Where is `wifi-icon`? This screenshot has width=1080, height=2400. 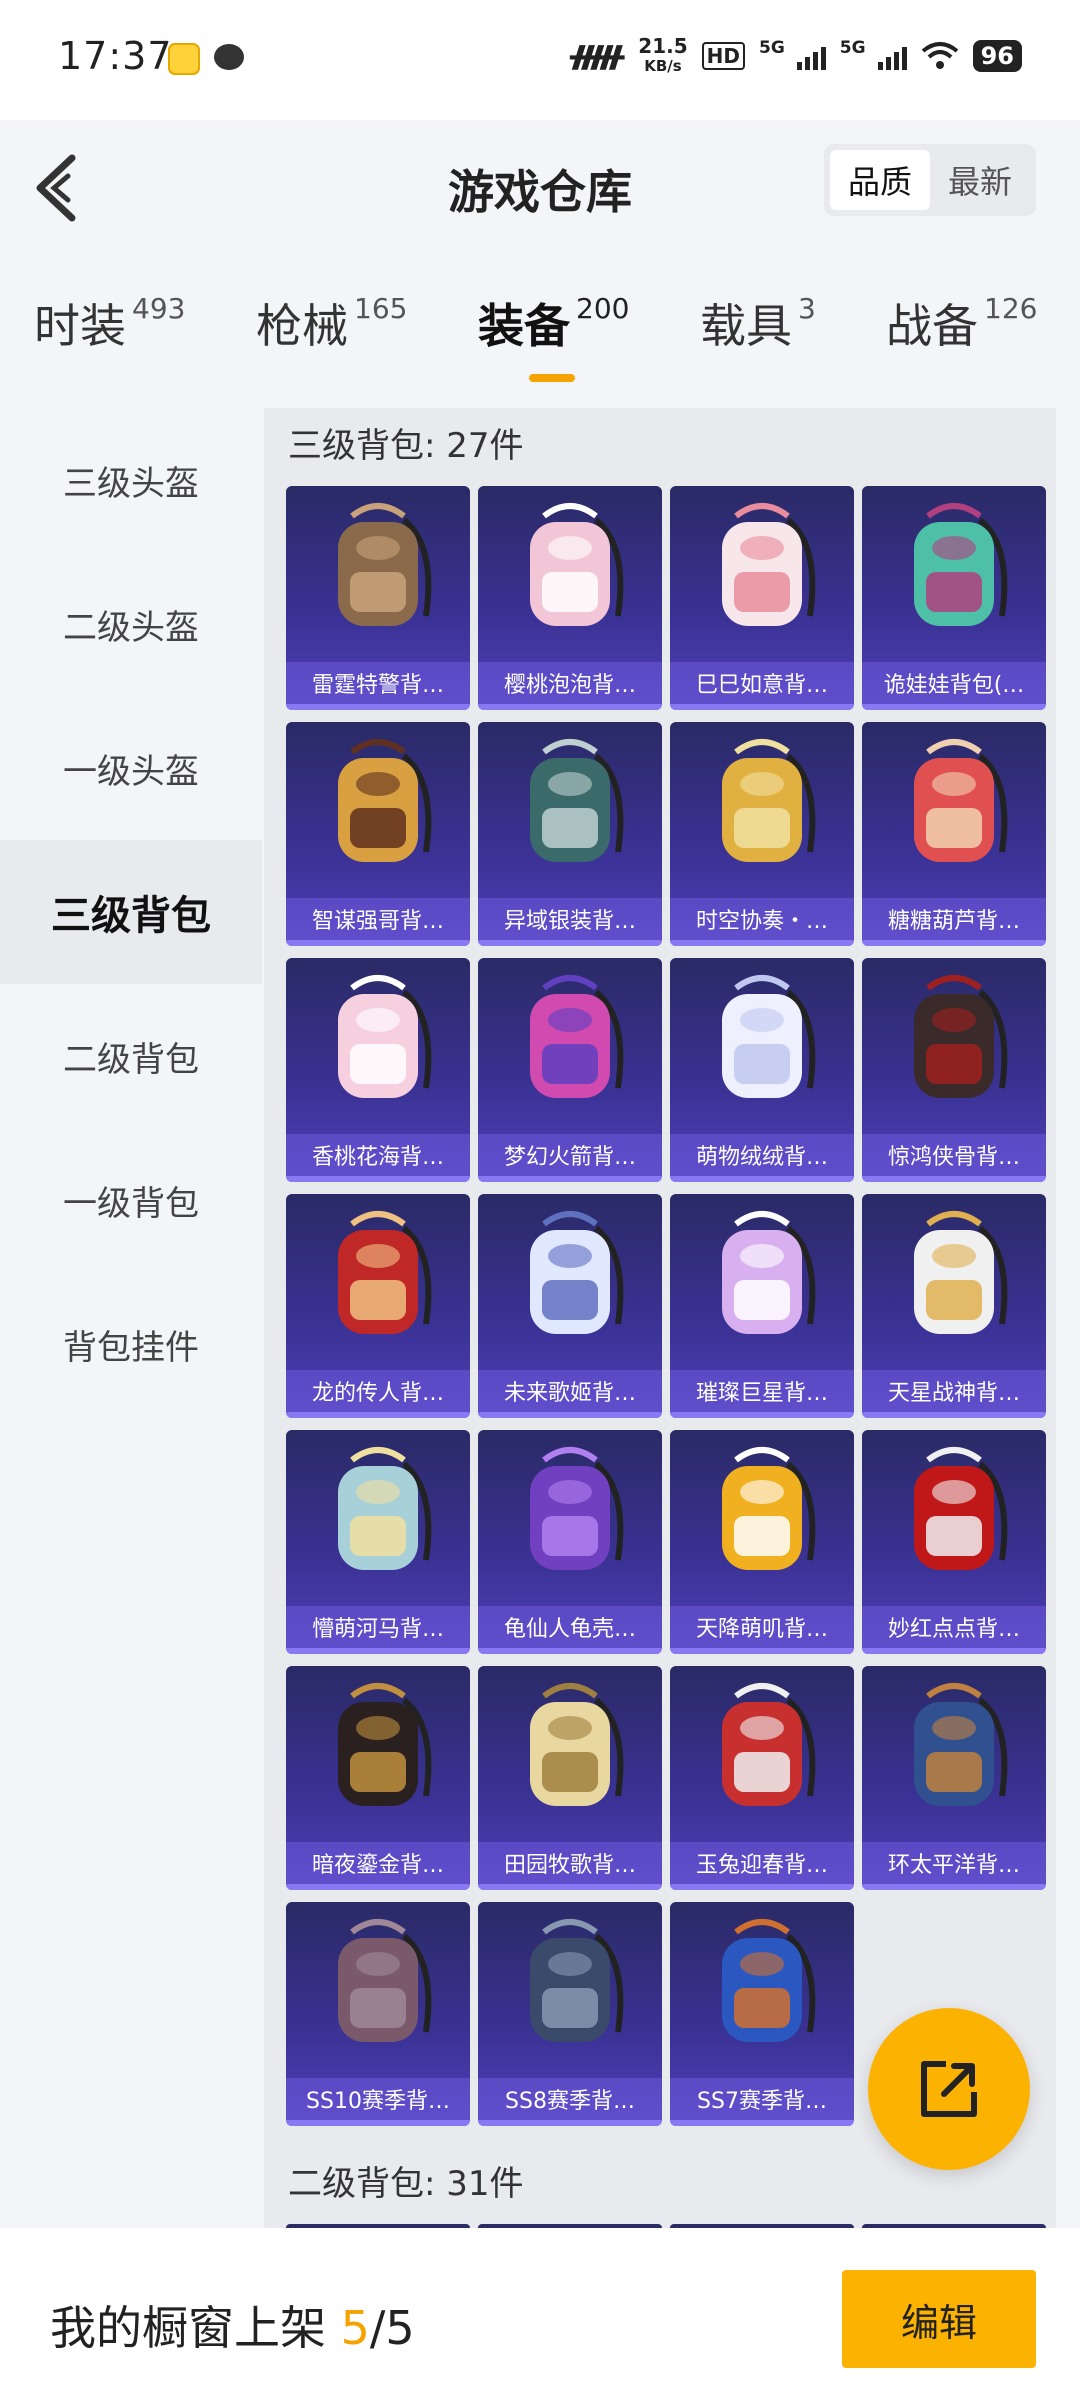
wifi-icon is located at coordinates (939, 55).